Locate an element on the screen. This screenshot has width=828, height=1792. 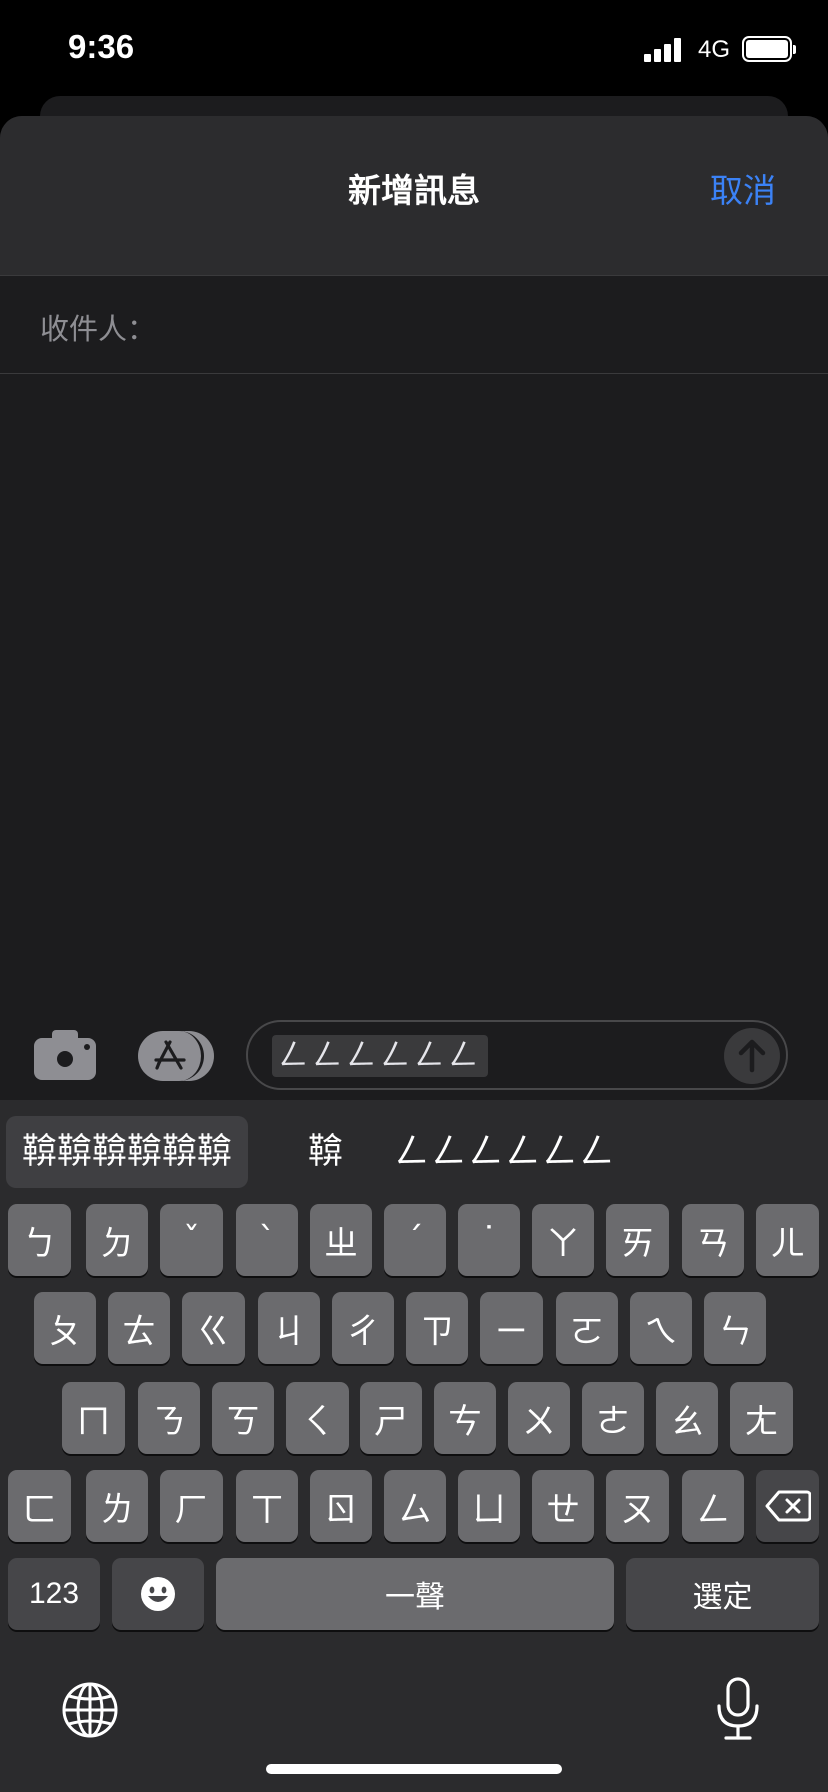
backspace-key is located at coordinates (787, 1506).